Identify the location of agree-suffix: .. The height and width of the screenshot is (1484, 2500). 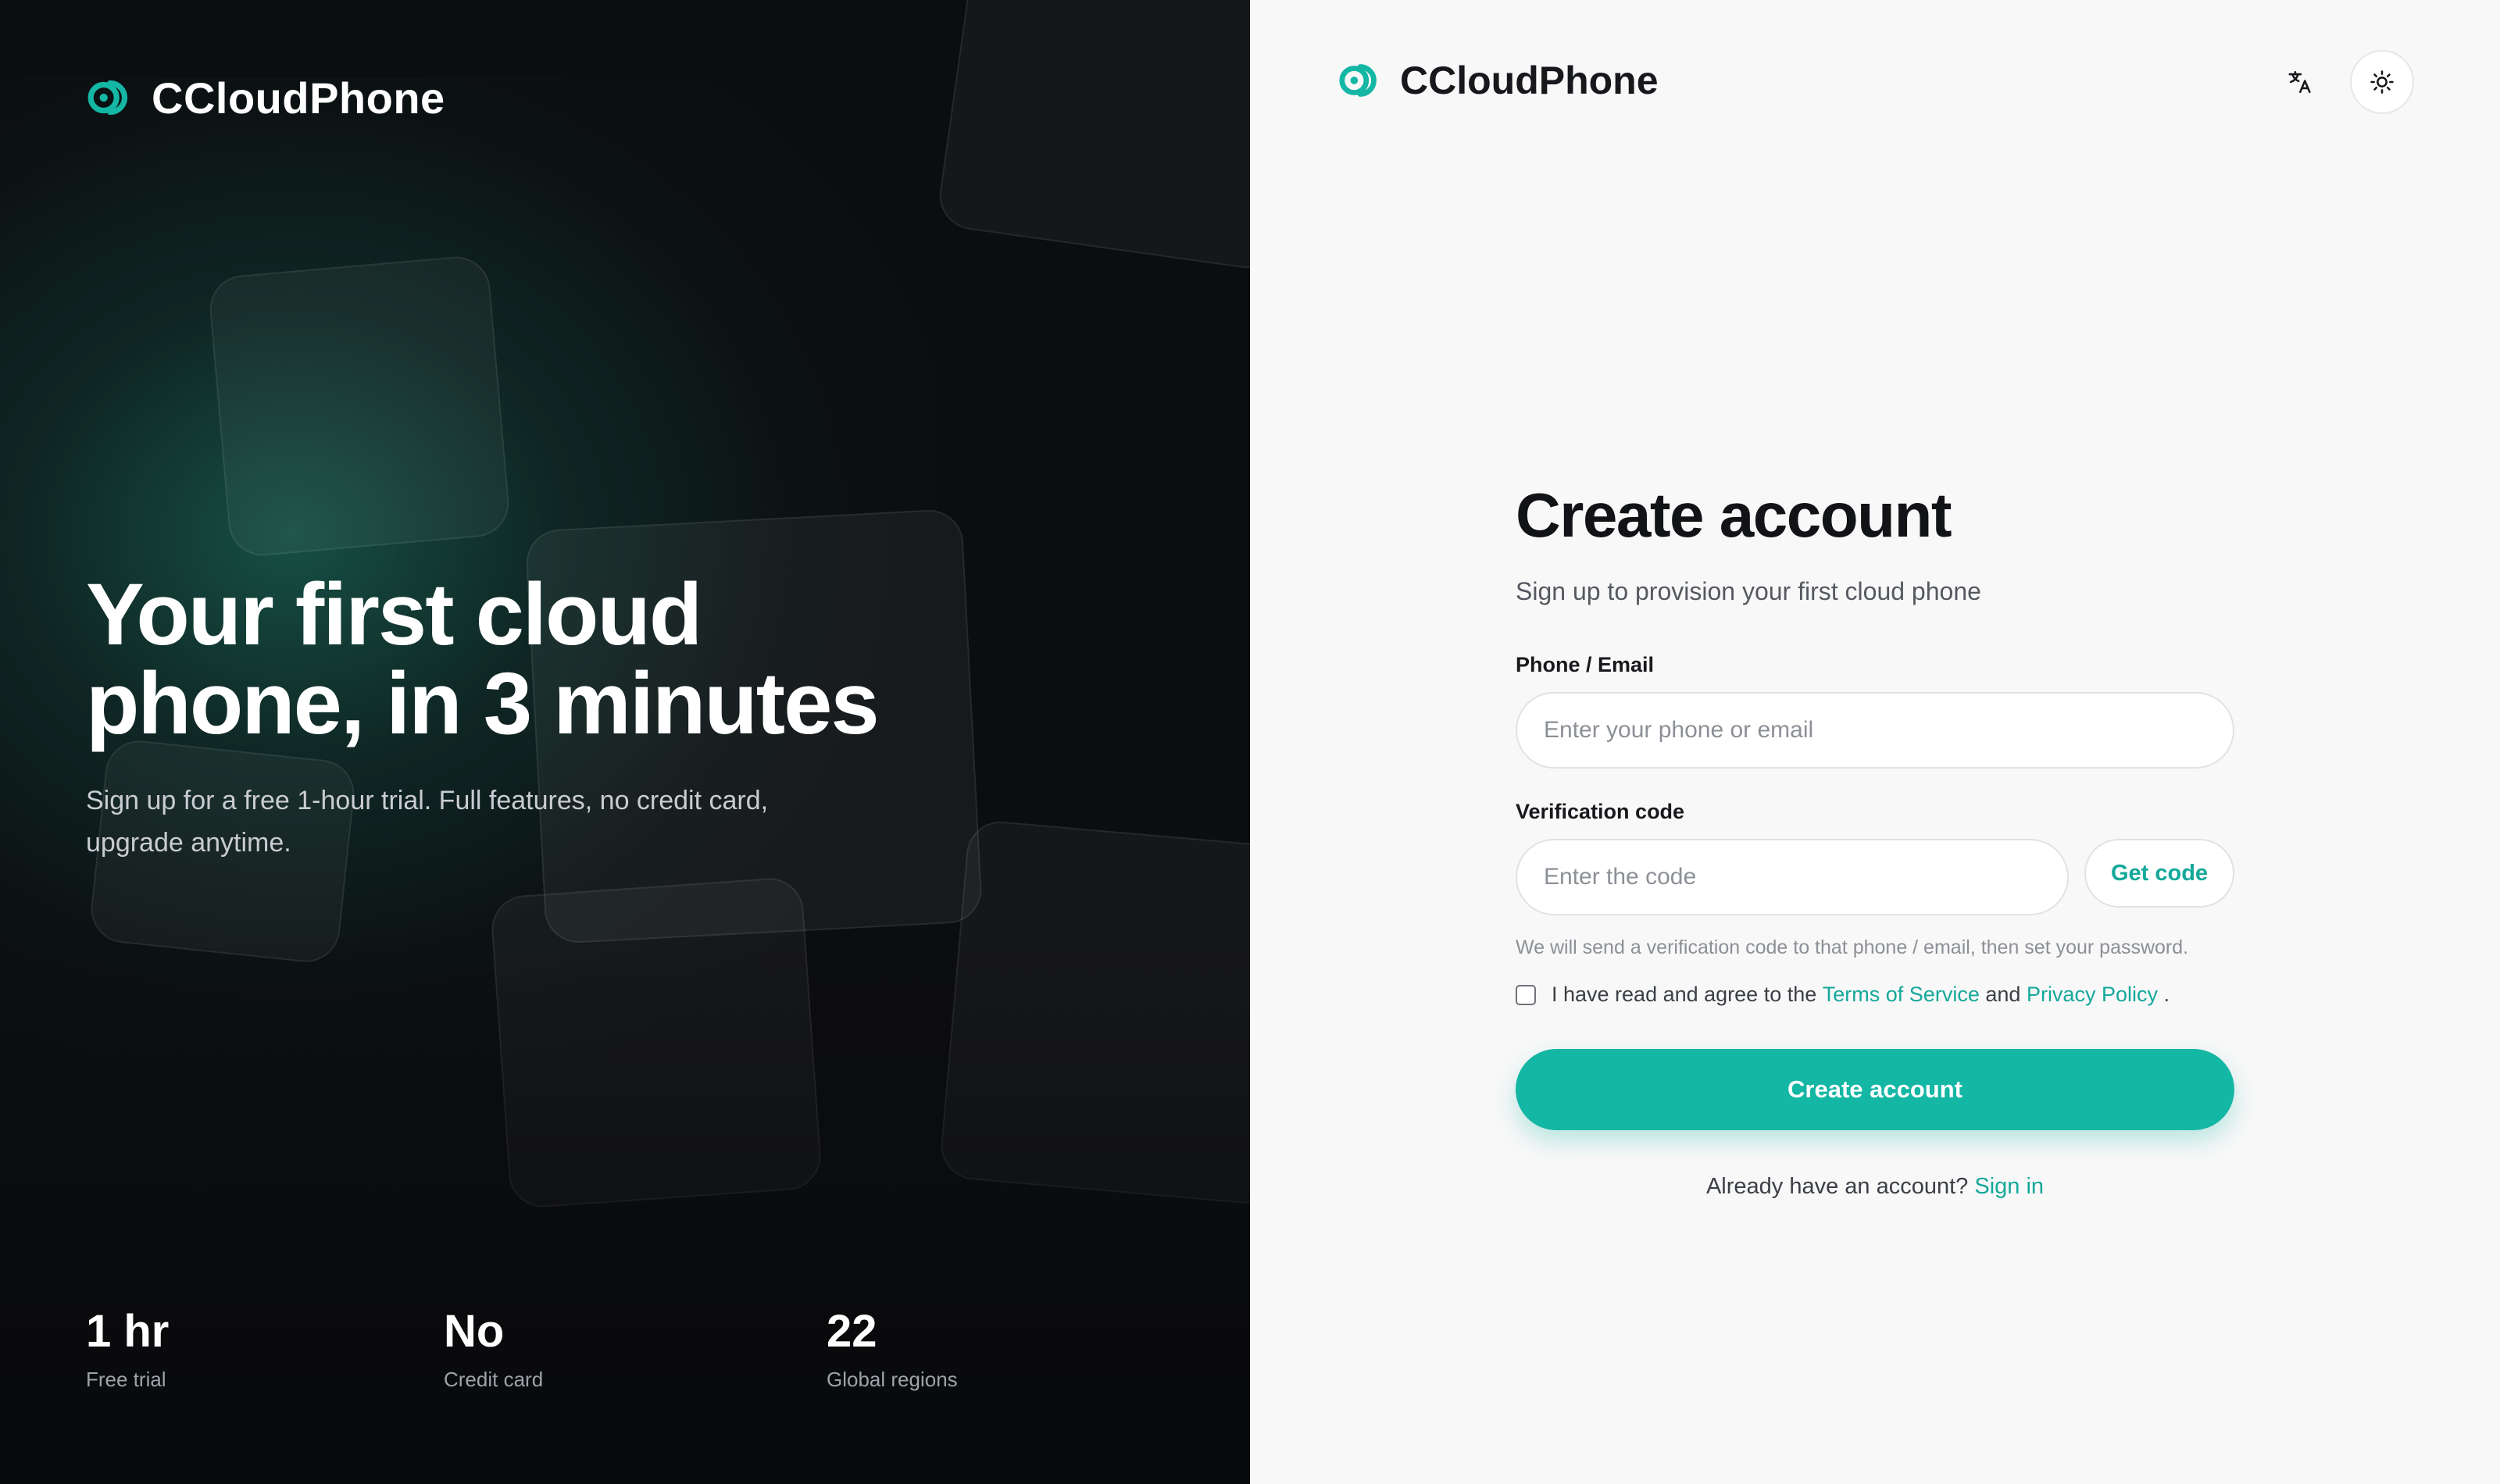
(2166, 994).